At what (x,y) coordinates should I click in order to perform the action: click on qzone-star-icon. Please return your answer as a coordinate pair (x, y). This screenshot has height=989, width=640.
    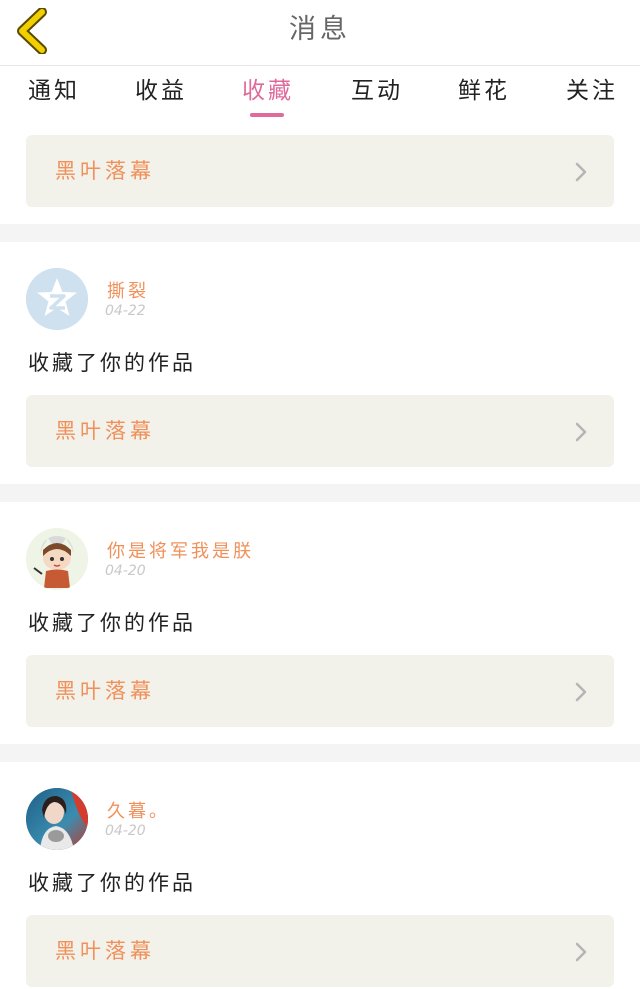
    Looking at the image, I should click on (57, 299).